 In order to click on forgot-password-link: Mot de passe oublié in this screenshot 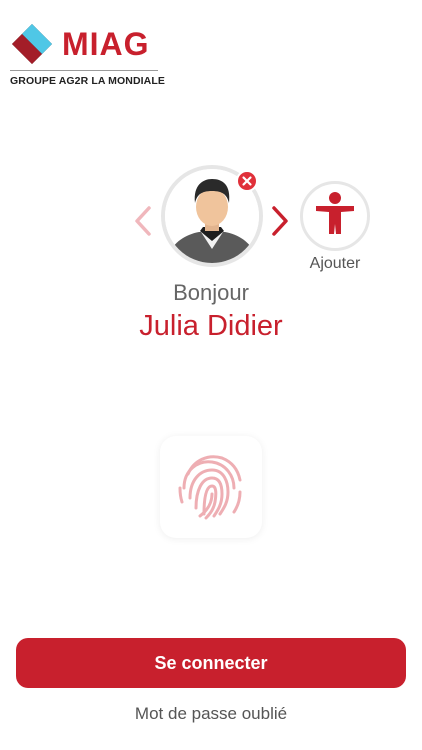, I will do `click(211, 714)`.